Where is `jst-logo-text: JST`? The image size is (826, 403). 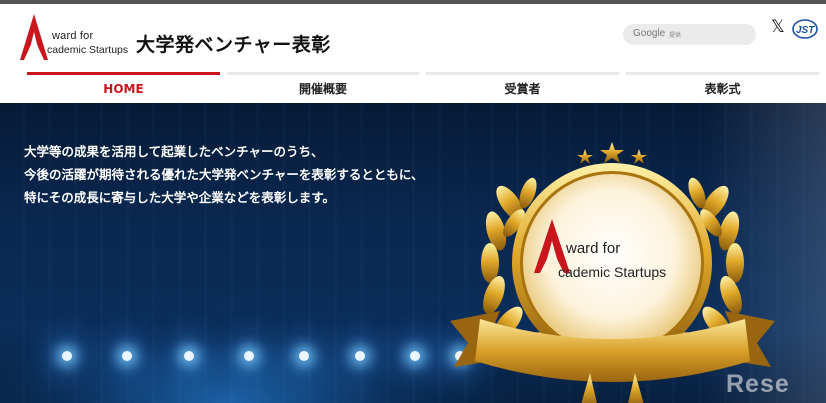 jst-logo-text: JST is located at coordinates (805, 30).